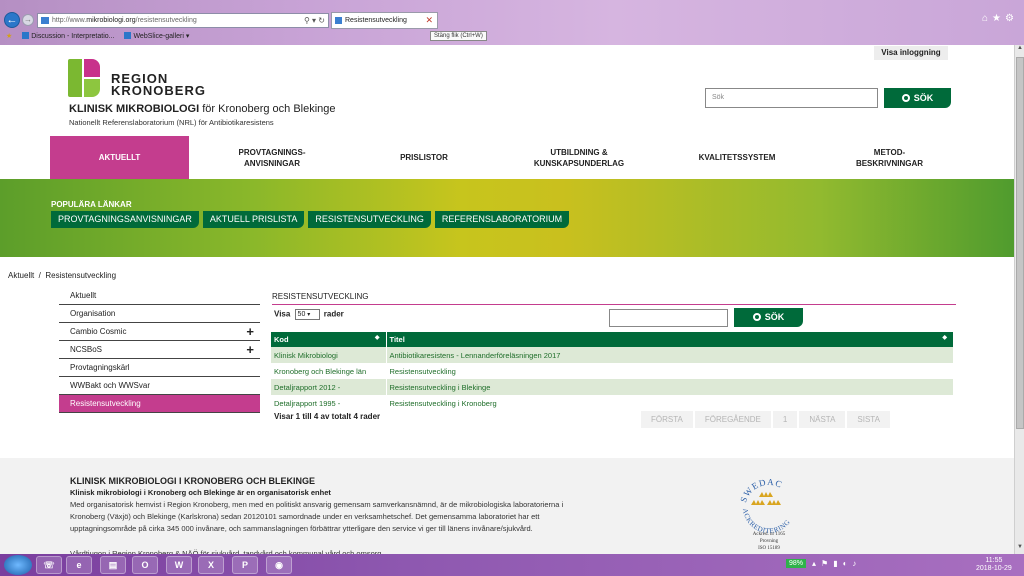 This screenshot has width=1024, height=576. I want to click on scroll-down-icon: ▼, so click(1019, 549).